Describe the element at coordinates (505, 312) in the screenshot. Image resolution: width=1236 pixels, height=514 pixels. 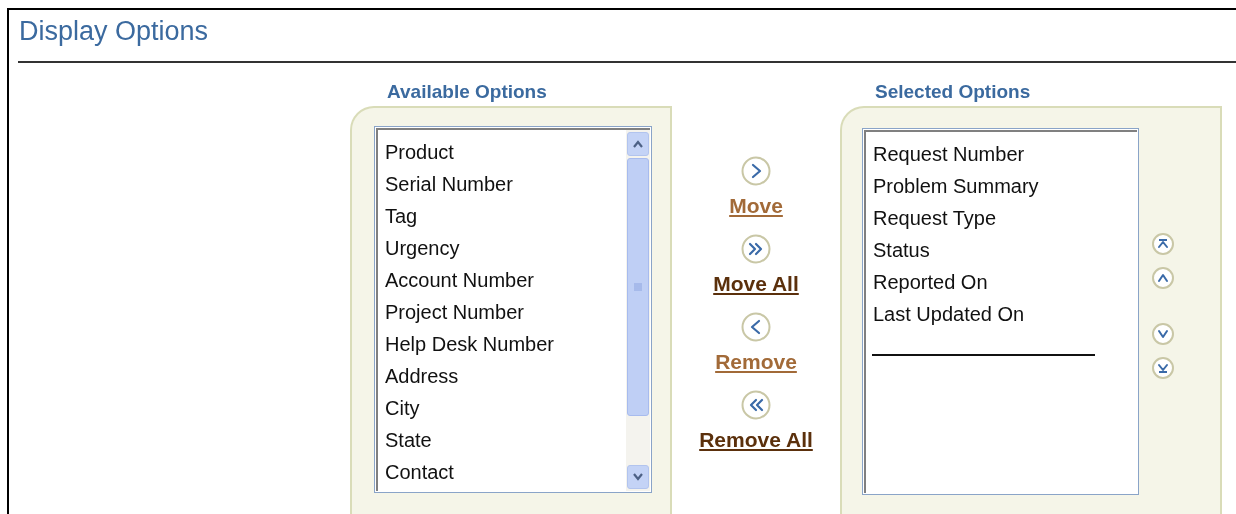
I see `list-option: Project Number` at that location.